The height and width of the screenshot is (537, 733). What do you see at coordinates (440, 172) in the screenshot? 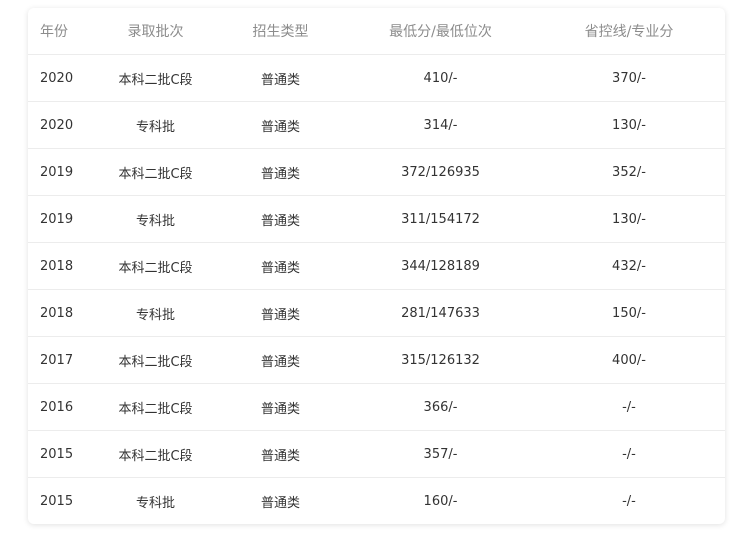
I see `cell-score: 372/126935` at bounding box center [440, 172].